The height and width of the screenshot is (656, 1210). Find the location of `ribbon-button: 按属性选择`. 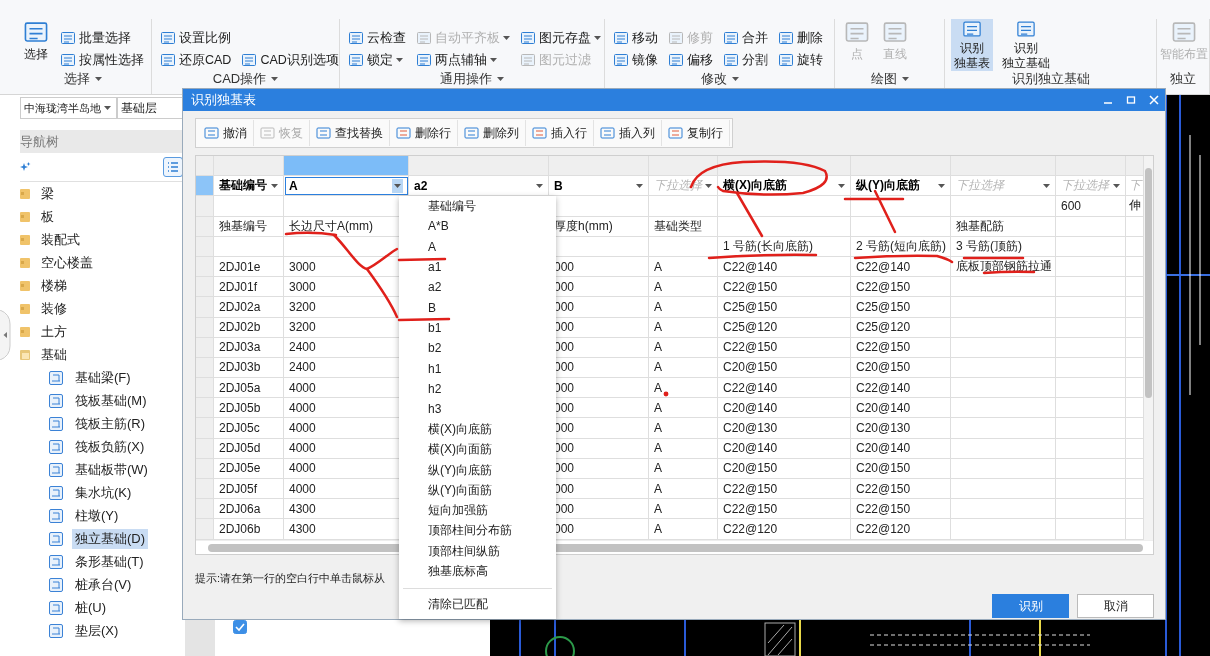

ribbon-button: 按属性选择 is located at coordinates (102, 60).